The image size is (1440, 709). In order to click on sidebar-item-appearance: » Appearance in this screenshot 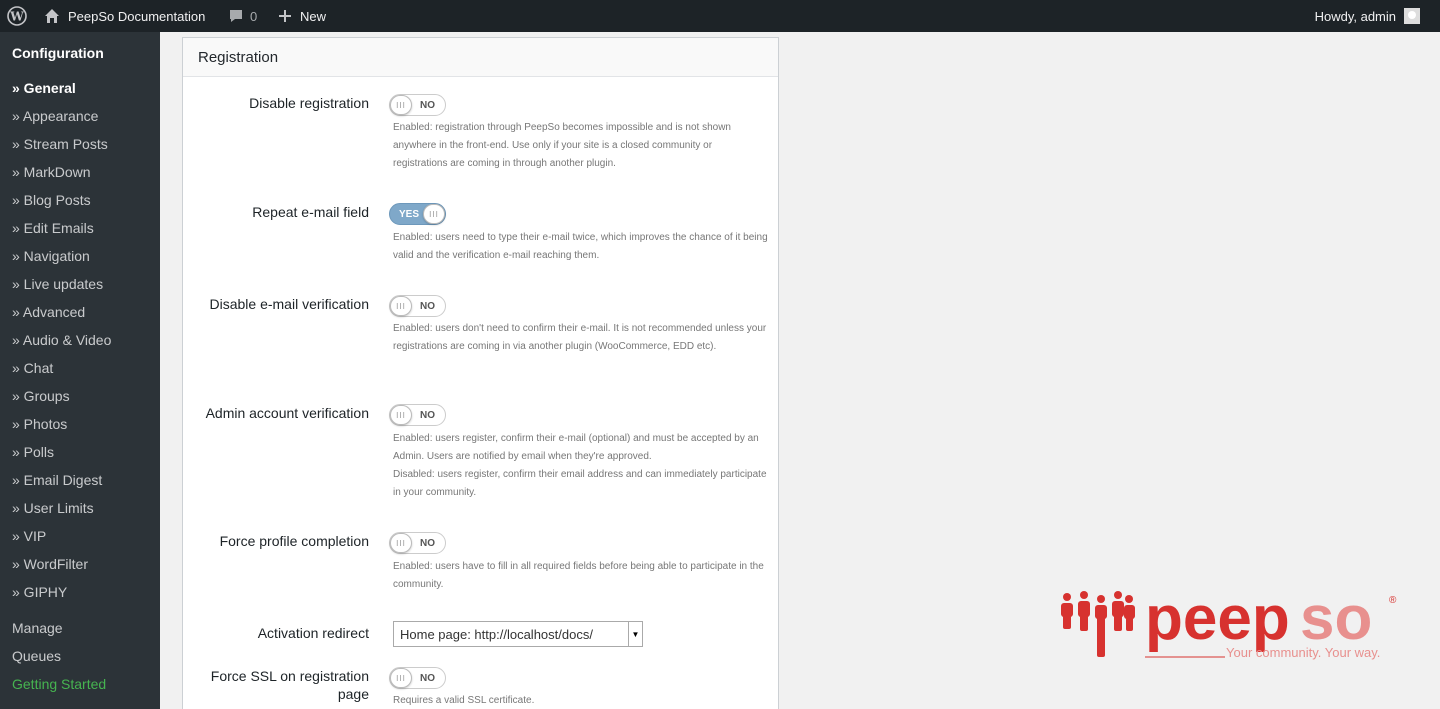, I will do `click(55, 116)`.